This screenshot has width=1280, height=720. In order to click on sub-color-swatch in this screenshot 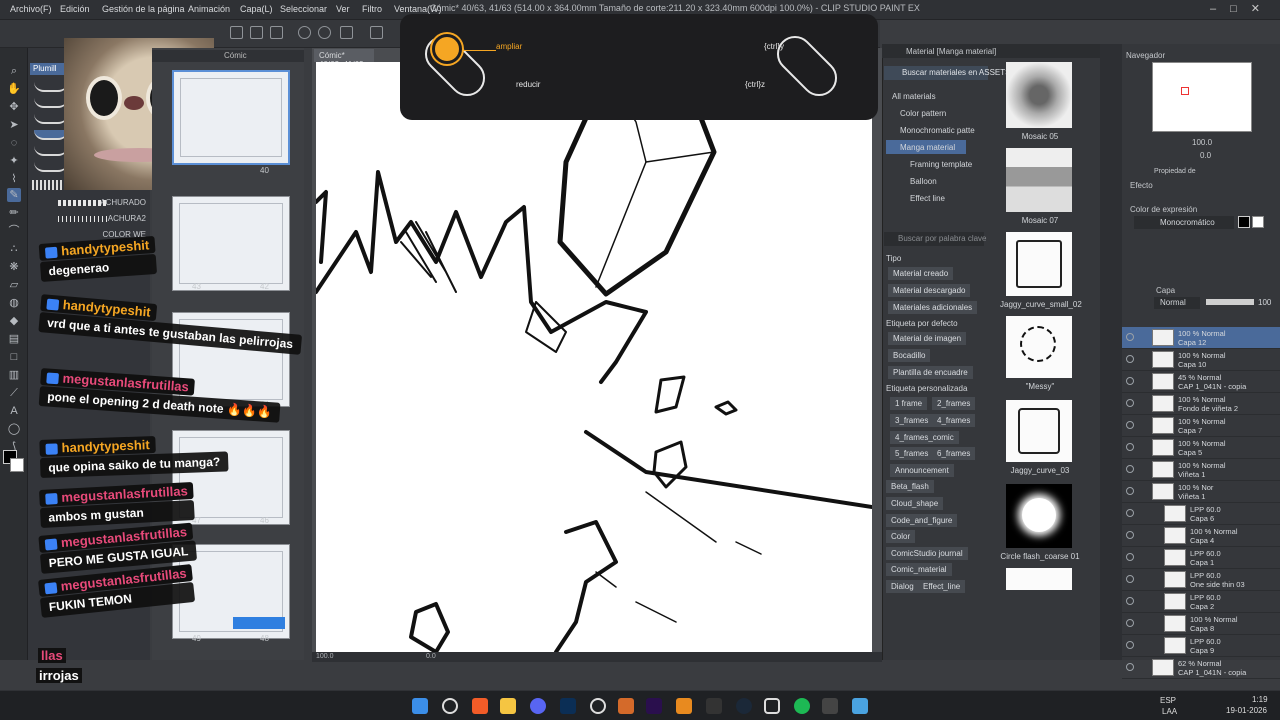, I will do `click(17, 465)`.